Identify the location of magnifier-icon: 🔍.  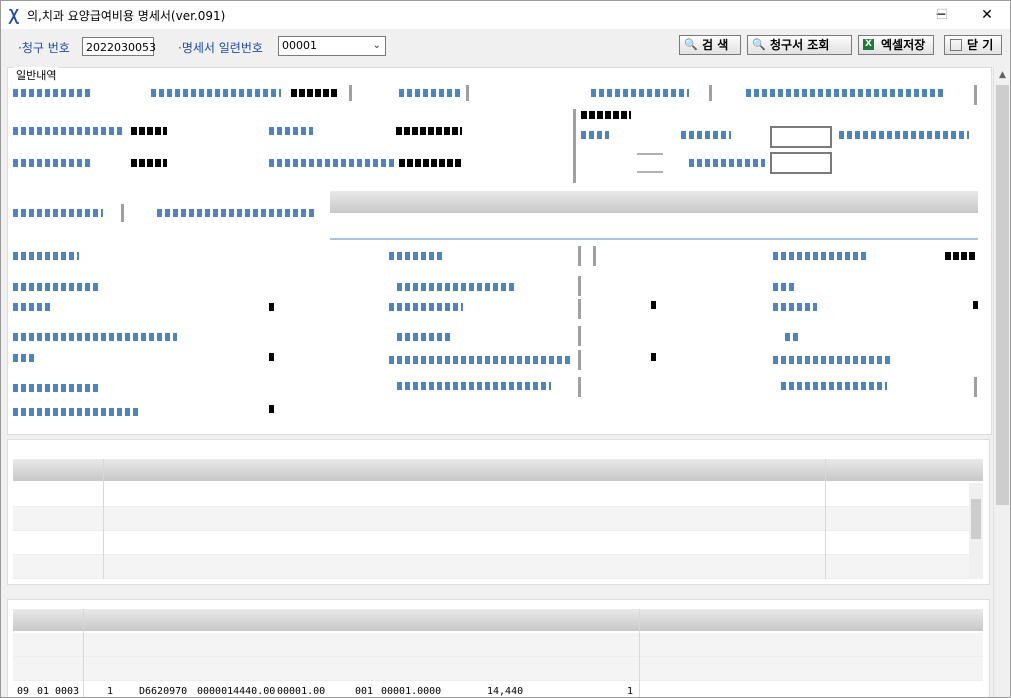
(759, 44).